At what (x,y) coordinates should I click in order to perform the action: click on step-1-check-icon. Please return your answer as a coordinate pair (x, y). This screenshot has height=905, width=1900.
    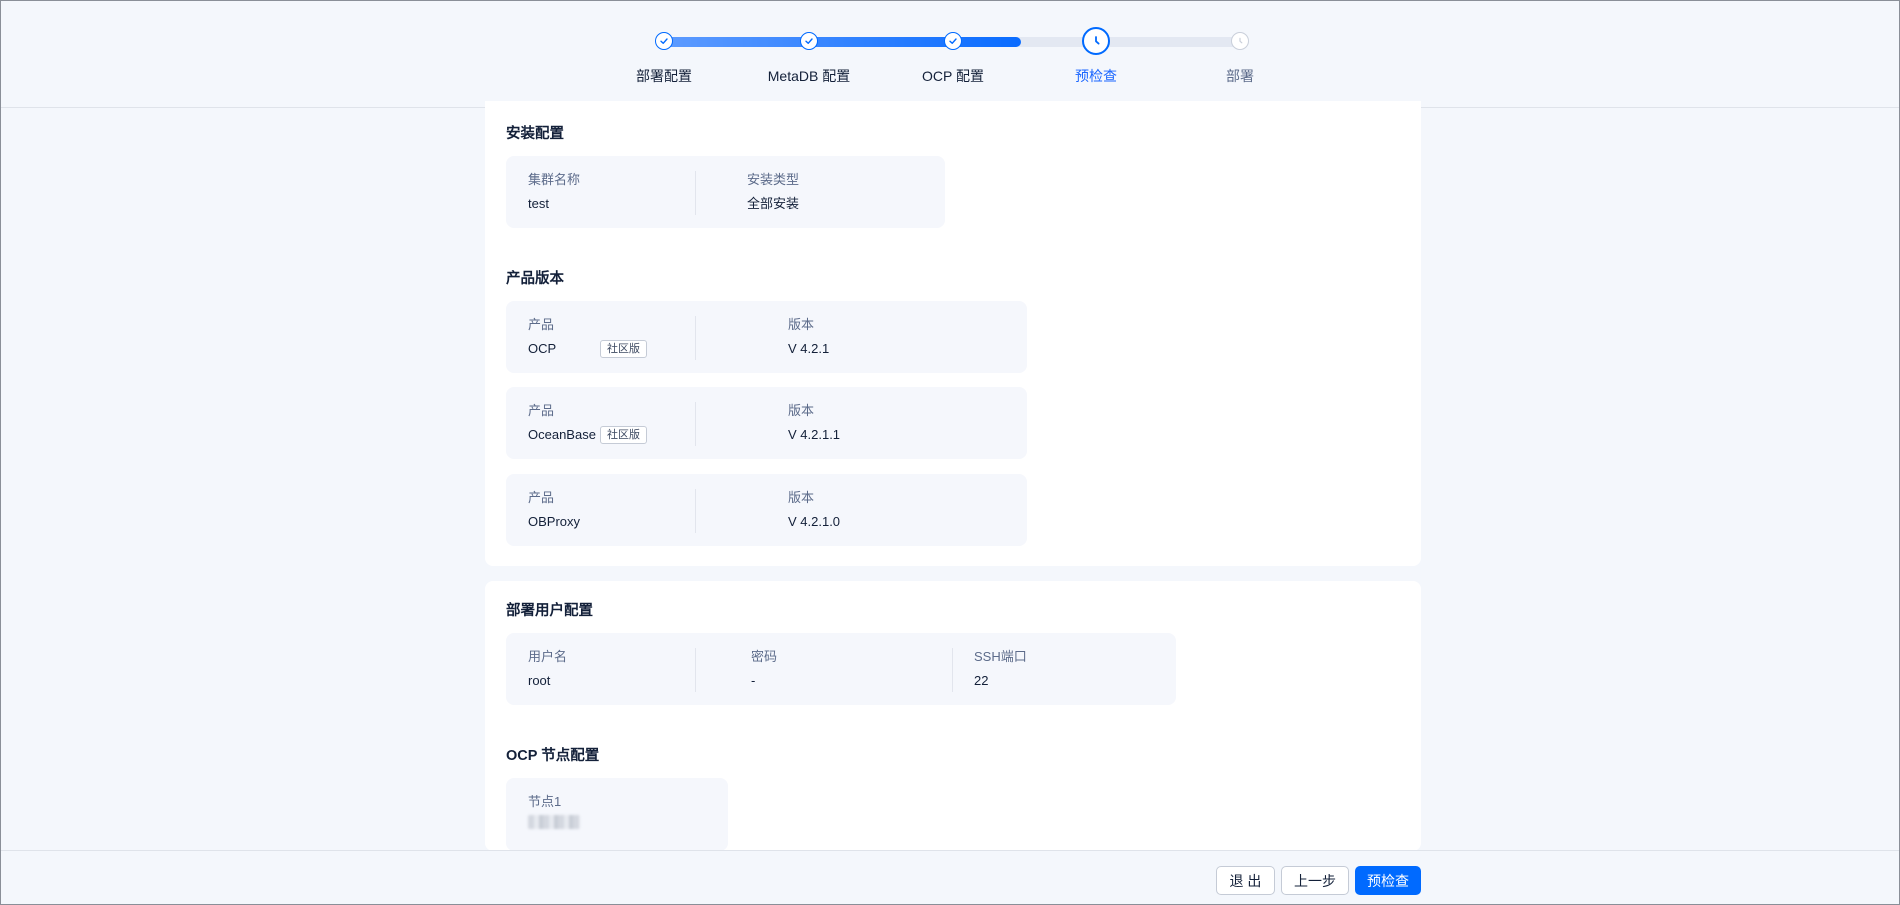
    Looking at the image, I should click on (664, 41).